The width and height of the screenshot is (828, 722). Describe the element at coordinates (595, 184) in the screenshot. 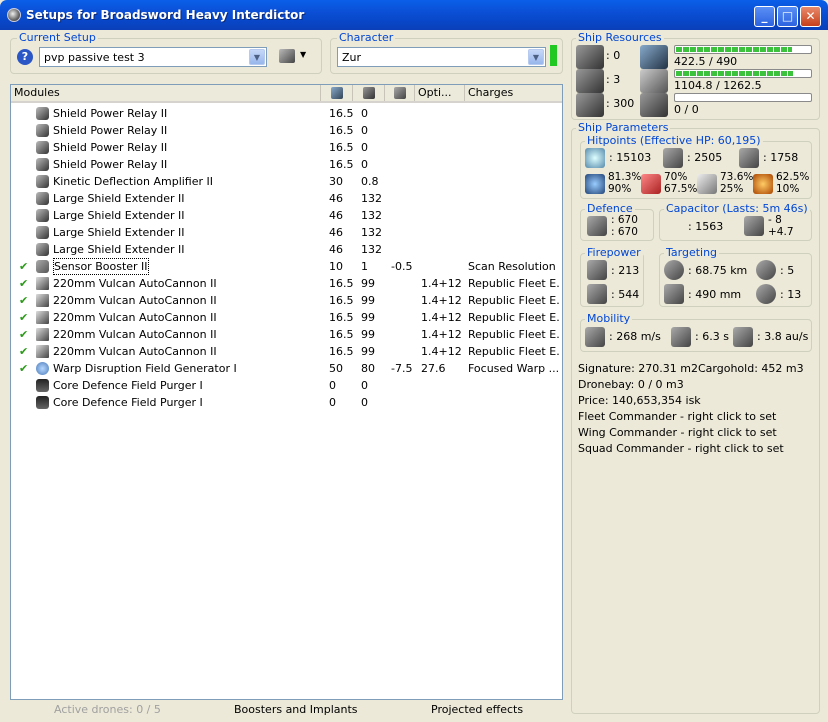

I see `em-resist-icon` at that location.